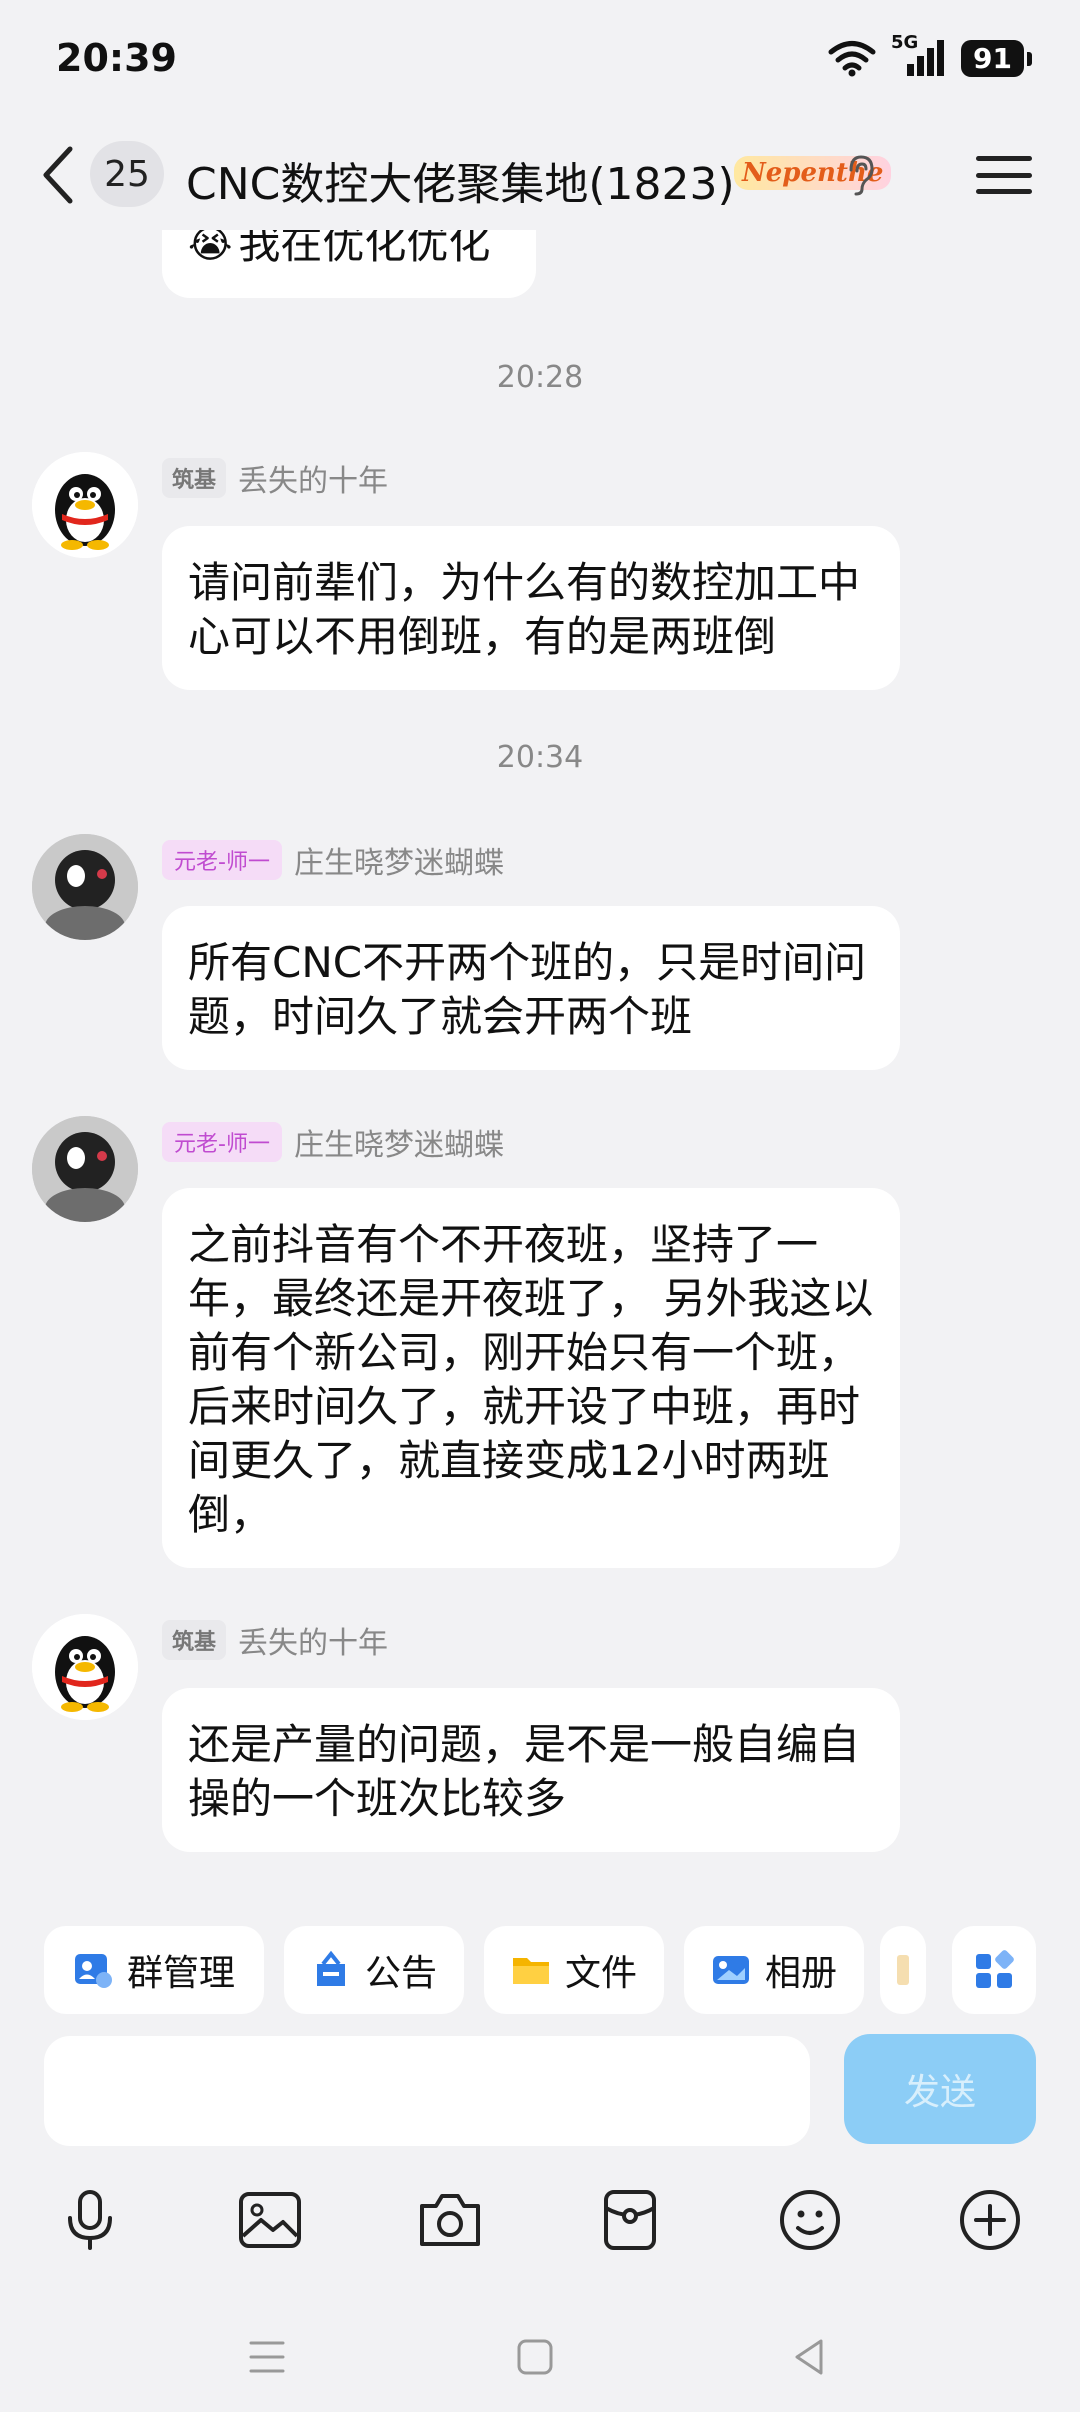 This screenshot has width=1080, height=2412. What do you see at coordinates (540, 60) in the screenshot?
I see `status-bar: 20:39 5G 91` at bounding box center [540, 60].